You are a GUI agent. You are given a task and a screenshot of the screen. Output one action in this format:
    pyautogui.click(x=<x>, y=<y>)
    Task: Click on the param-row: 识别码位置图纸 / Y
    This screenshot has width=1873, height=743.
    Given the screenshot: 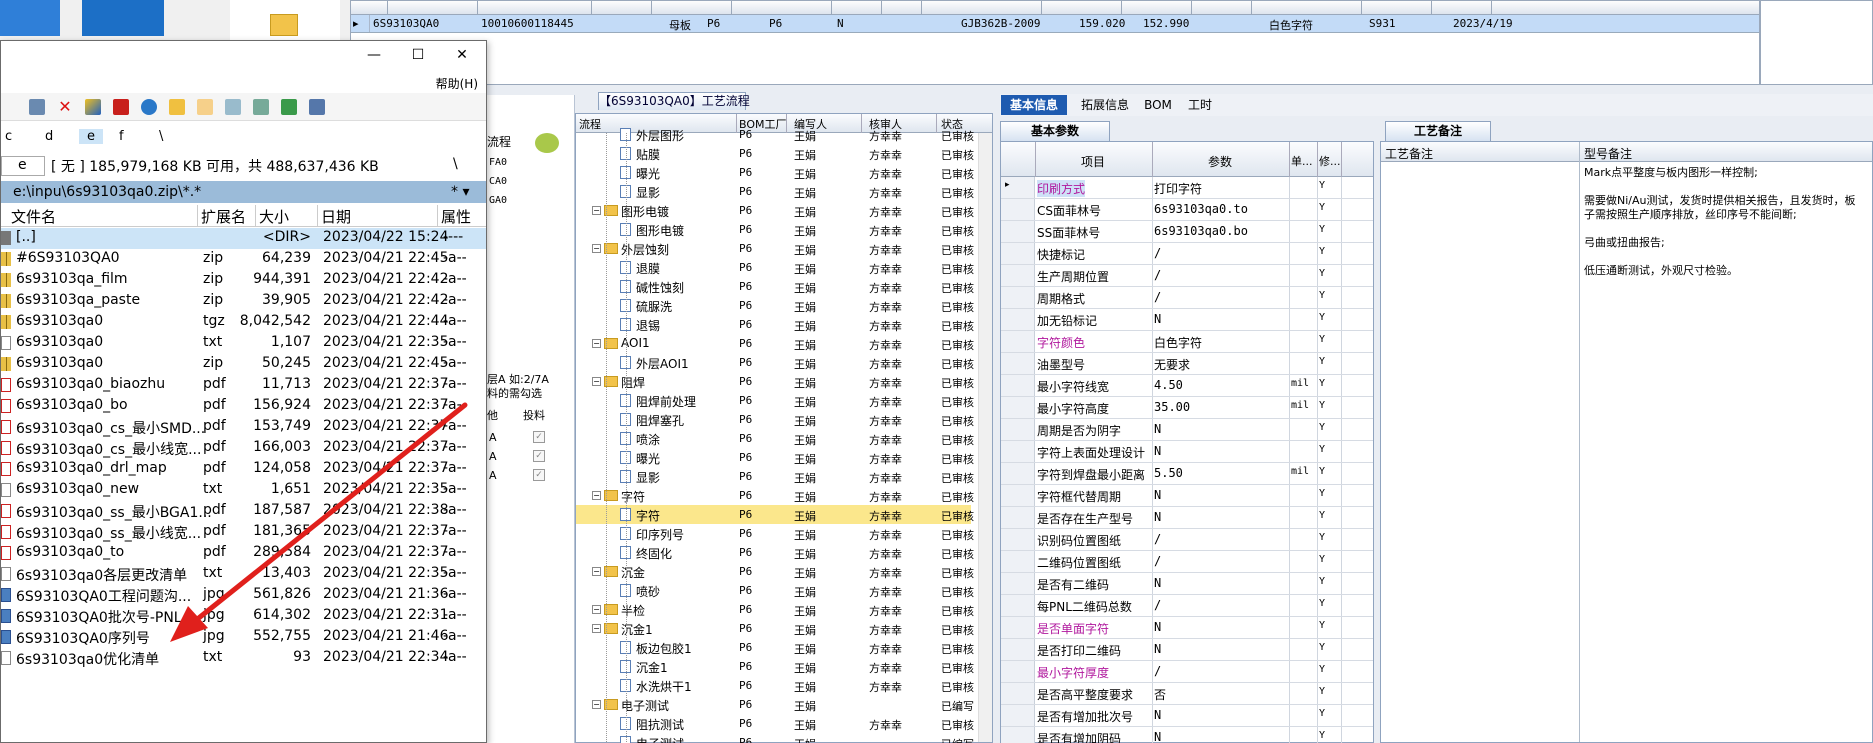 What is the action you would take?
    pyautogui.click(x=1187, y=540)
    